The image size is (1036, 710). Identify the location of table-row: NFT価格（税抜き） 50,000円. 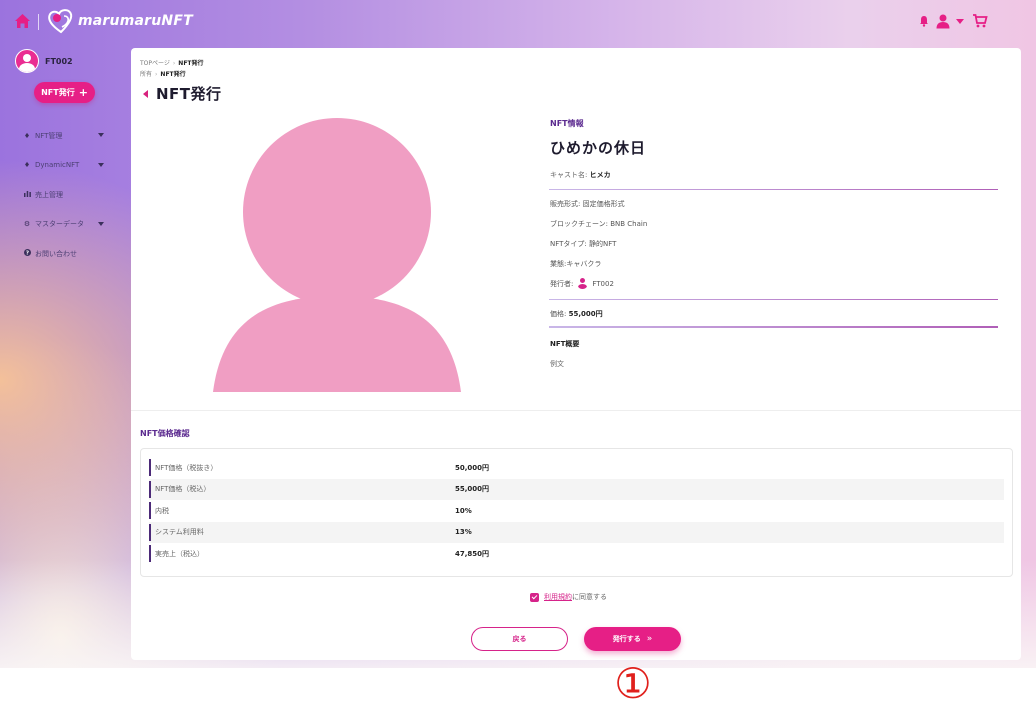
(576, 468).